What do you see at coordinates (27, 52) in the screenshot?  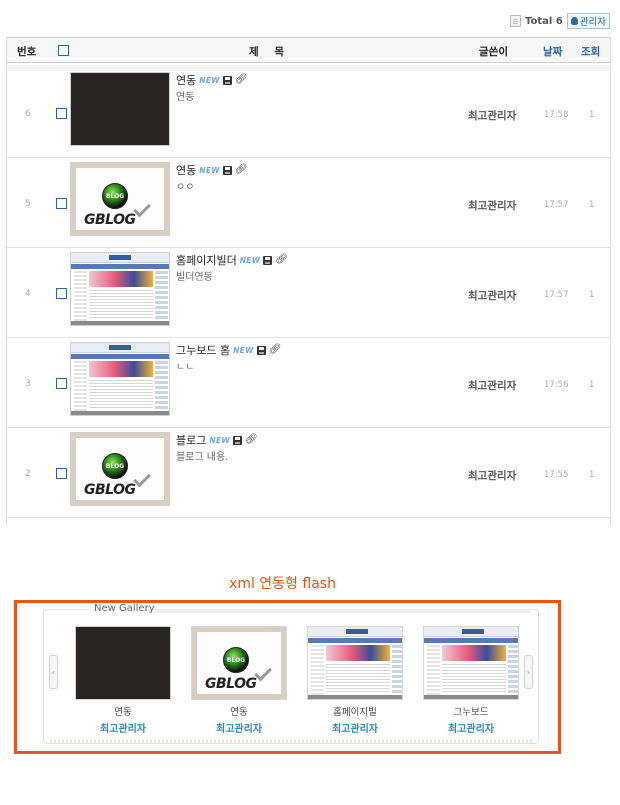 I see `header-no: 번호` at bounding box center [27, 52].